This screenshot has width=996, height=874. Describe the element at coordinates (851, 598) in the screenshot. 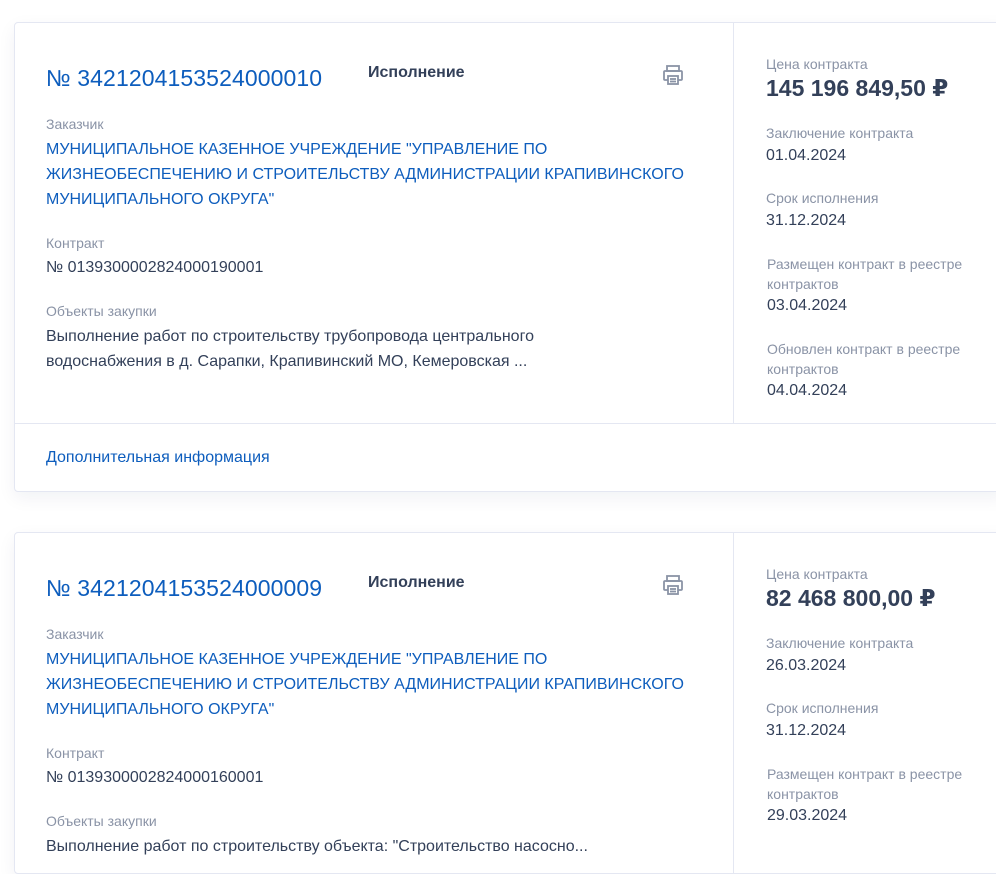

I see `price-value: 82 468 800,00 ₽` at that location.